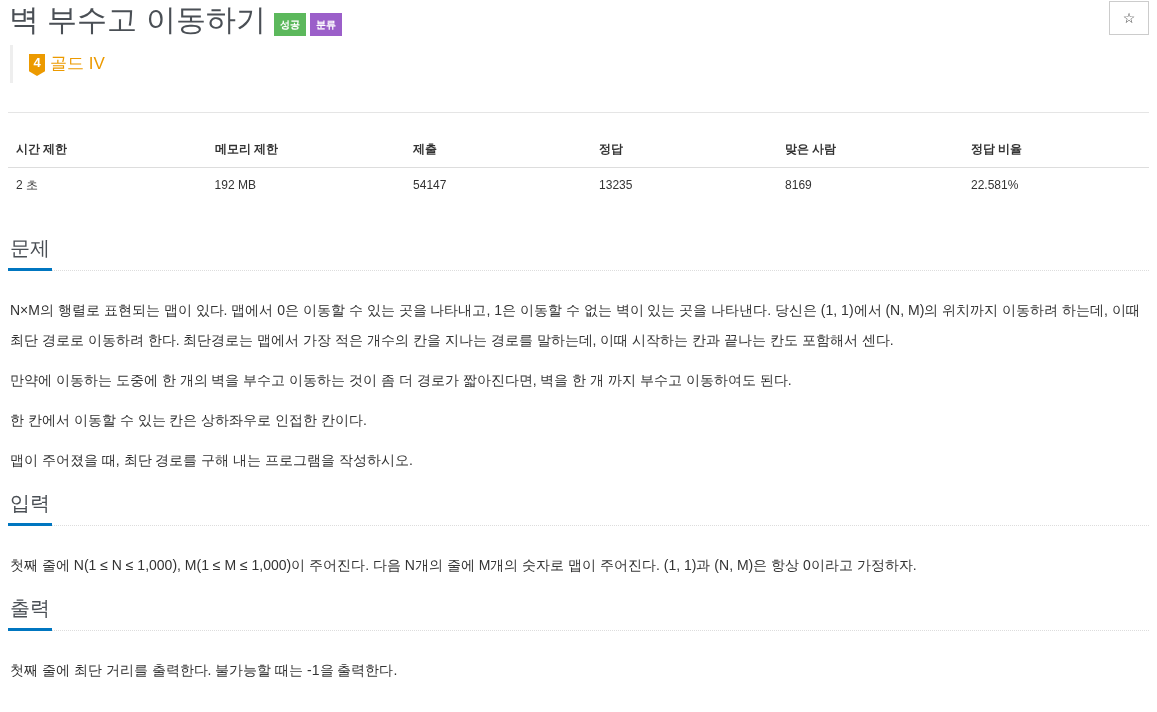  What do you see at coordinates (189, 420) in the screenshot?
I see `paragraph: 한 칸에서 이동할 수 있는 칸은 상하좌우로 인접한 칸이다.` at bounding box center [189, 420].